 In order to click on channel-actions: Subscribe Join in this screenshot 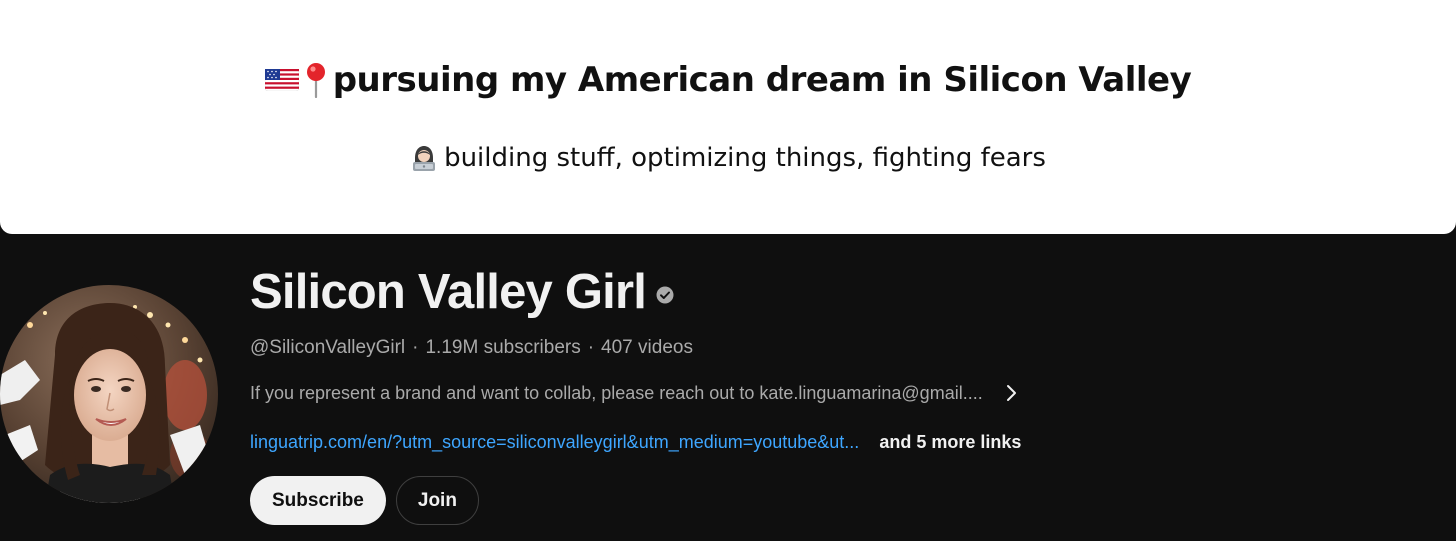, I will do `click(364, 500)`.